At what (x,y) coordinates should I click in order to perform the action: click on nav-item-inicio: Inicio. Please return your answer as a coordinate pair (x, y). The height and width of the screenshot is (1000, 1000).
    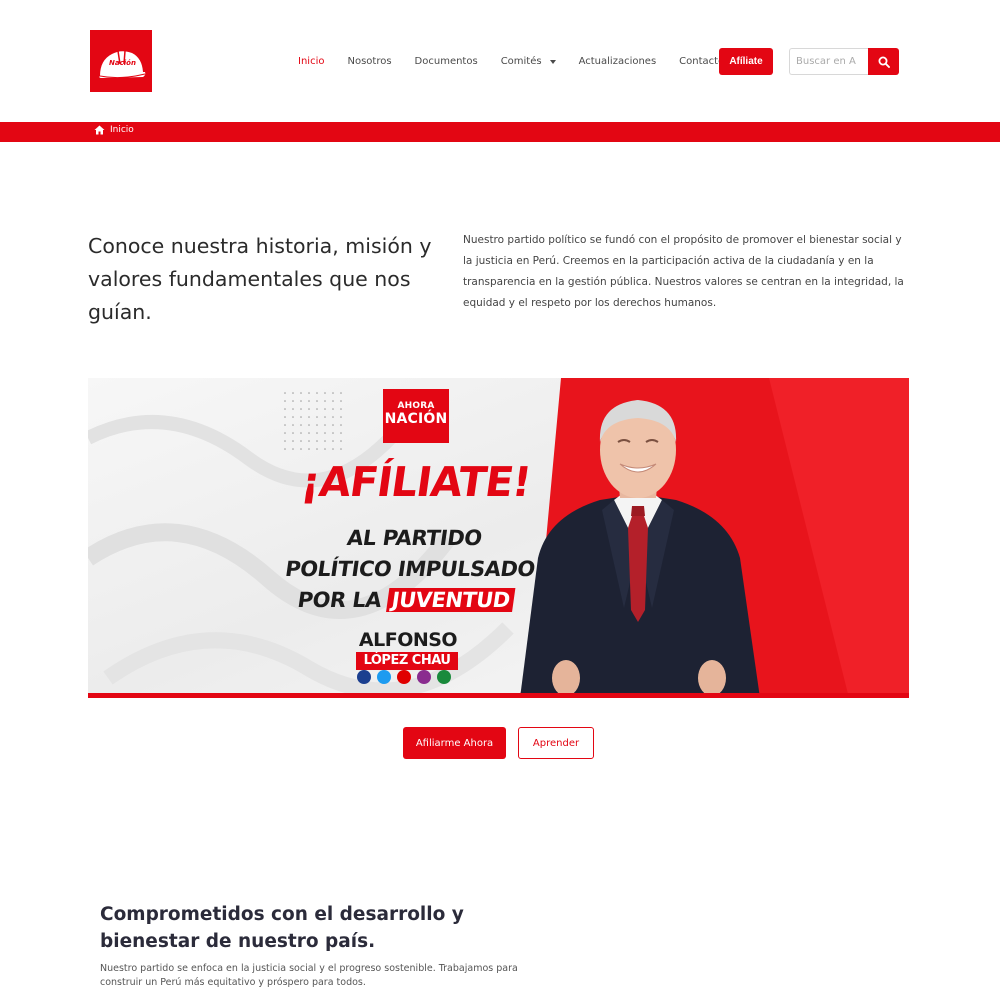
    Looking at the image, I should click on (311, 61).